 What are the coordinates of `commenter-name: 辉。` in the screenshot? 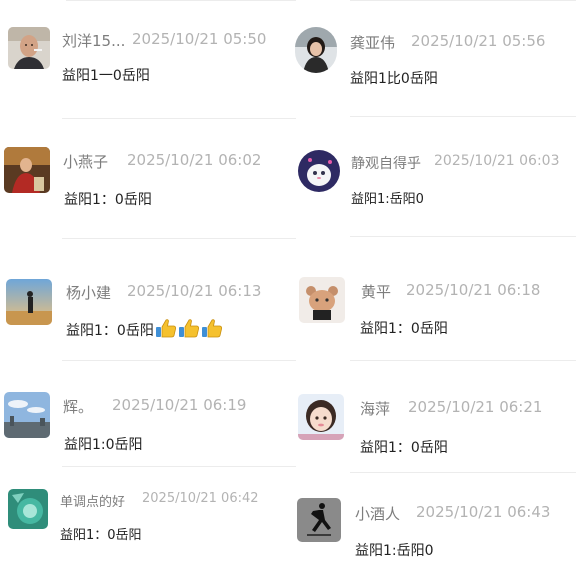 It's located at (78, 406).